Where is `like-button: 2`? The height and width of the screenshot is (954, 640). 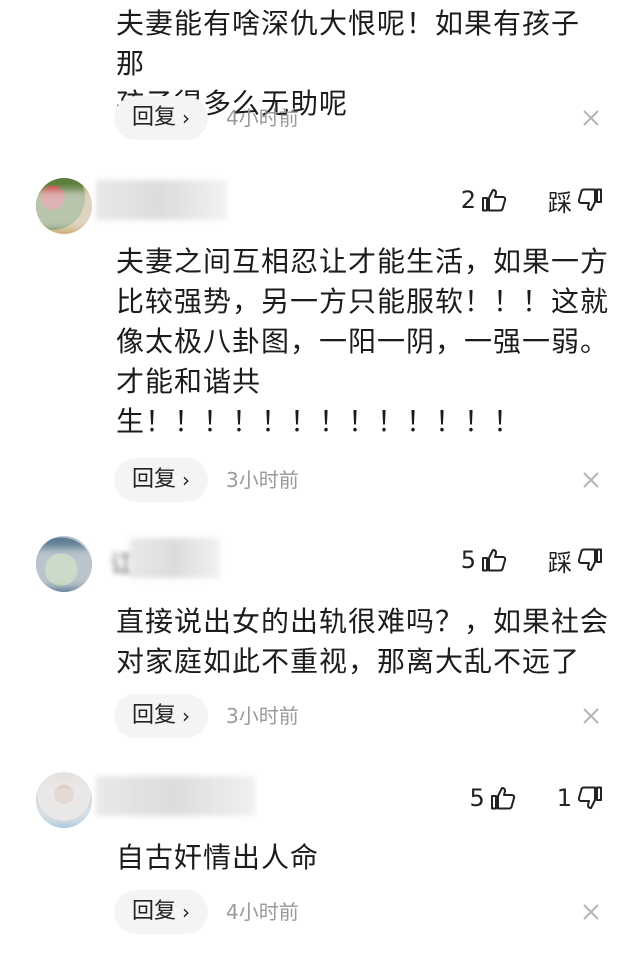 like-button: 2 is located at coordinates (484, 200).